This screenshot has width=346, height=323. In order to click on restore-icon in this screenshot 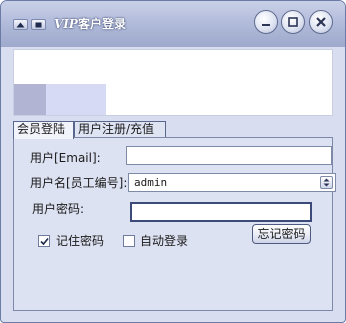, I will do `click(38, 24)`.